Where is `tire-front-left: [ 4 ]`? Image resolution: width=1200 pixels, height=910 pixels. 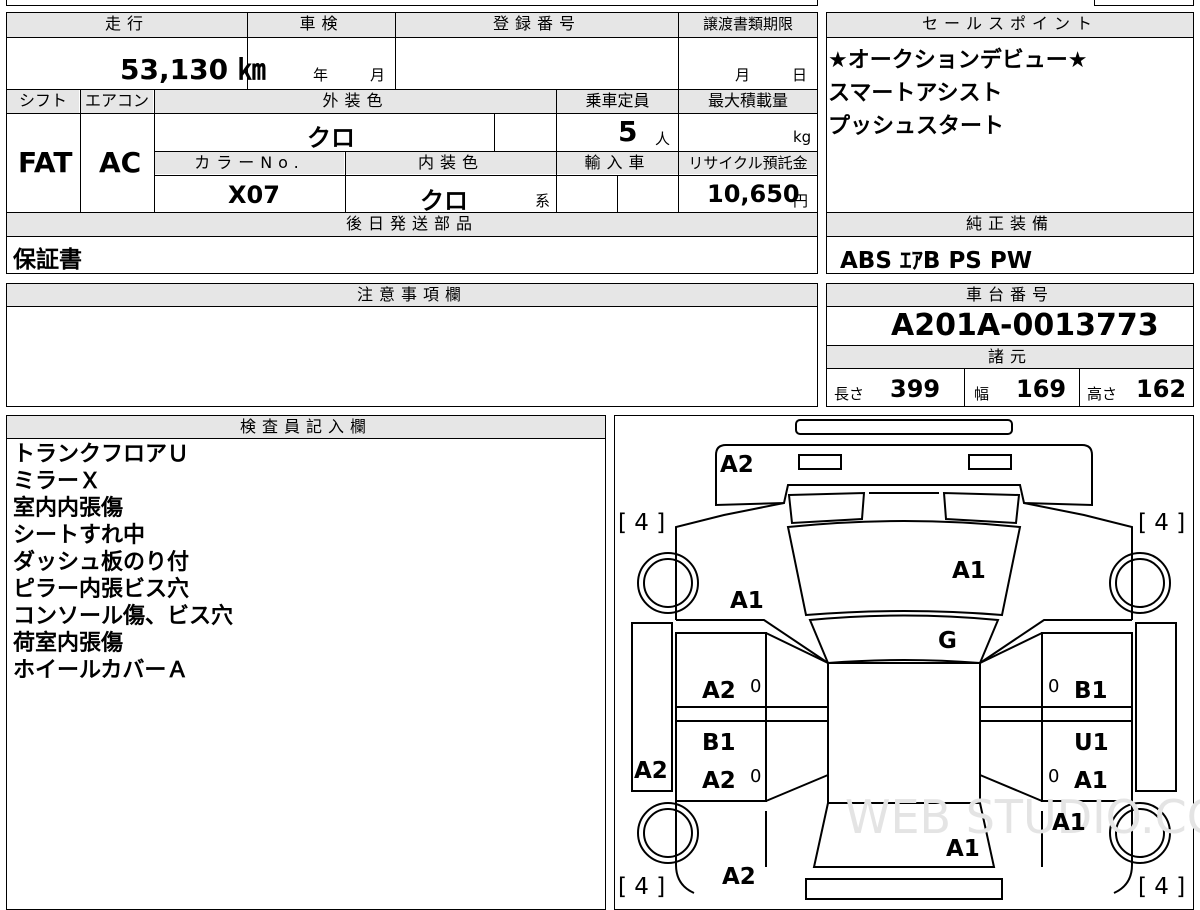
tire-front-left: [ 4 ] is located at coordinates (642, 523).